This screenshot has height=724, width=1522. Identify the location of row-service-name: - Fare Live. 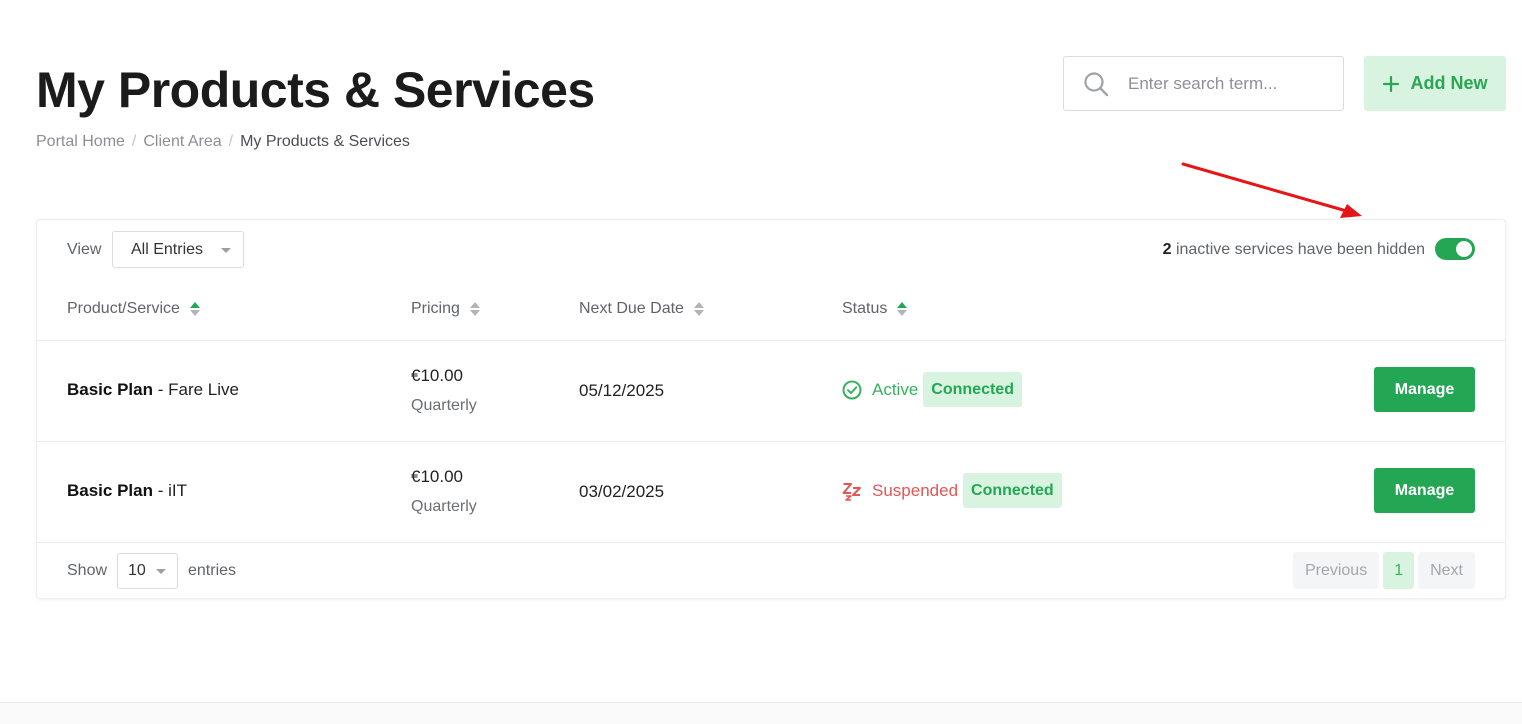
(196, 389).